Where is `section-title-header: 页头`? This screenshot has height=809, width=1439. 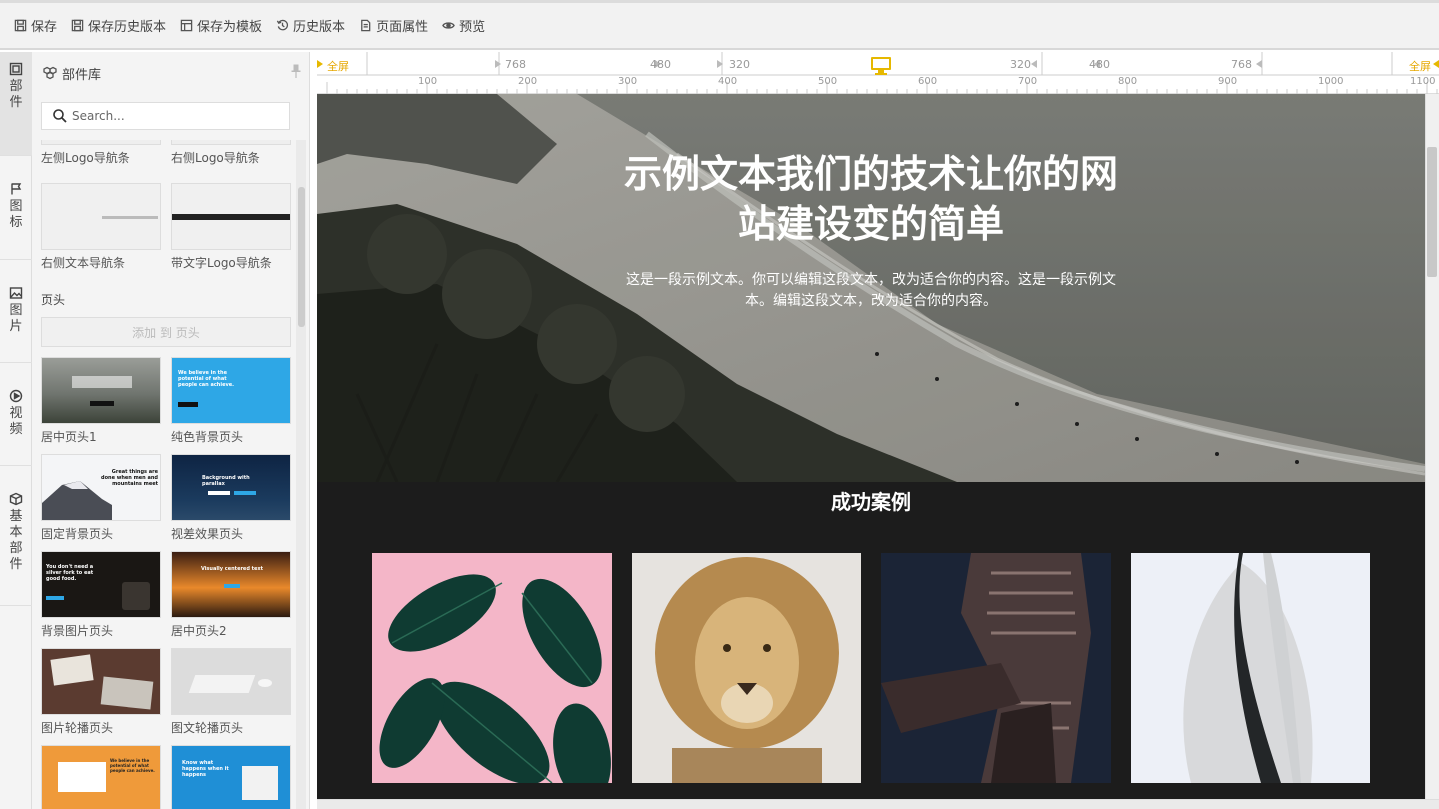 section-title-header: 页头 is located at coordinates (53, 300).